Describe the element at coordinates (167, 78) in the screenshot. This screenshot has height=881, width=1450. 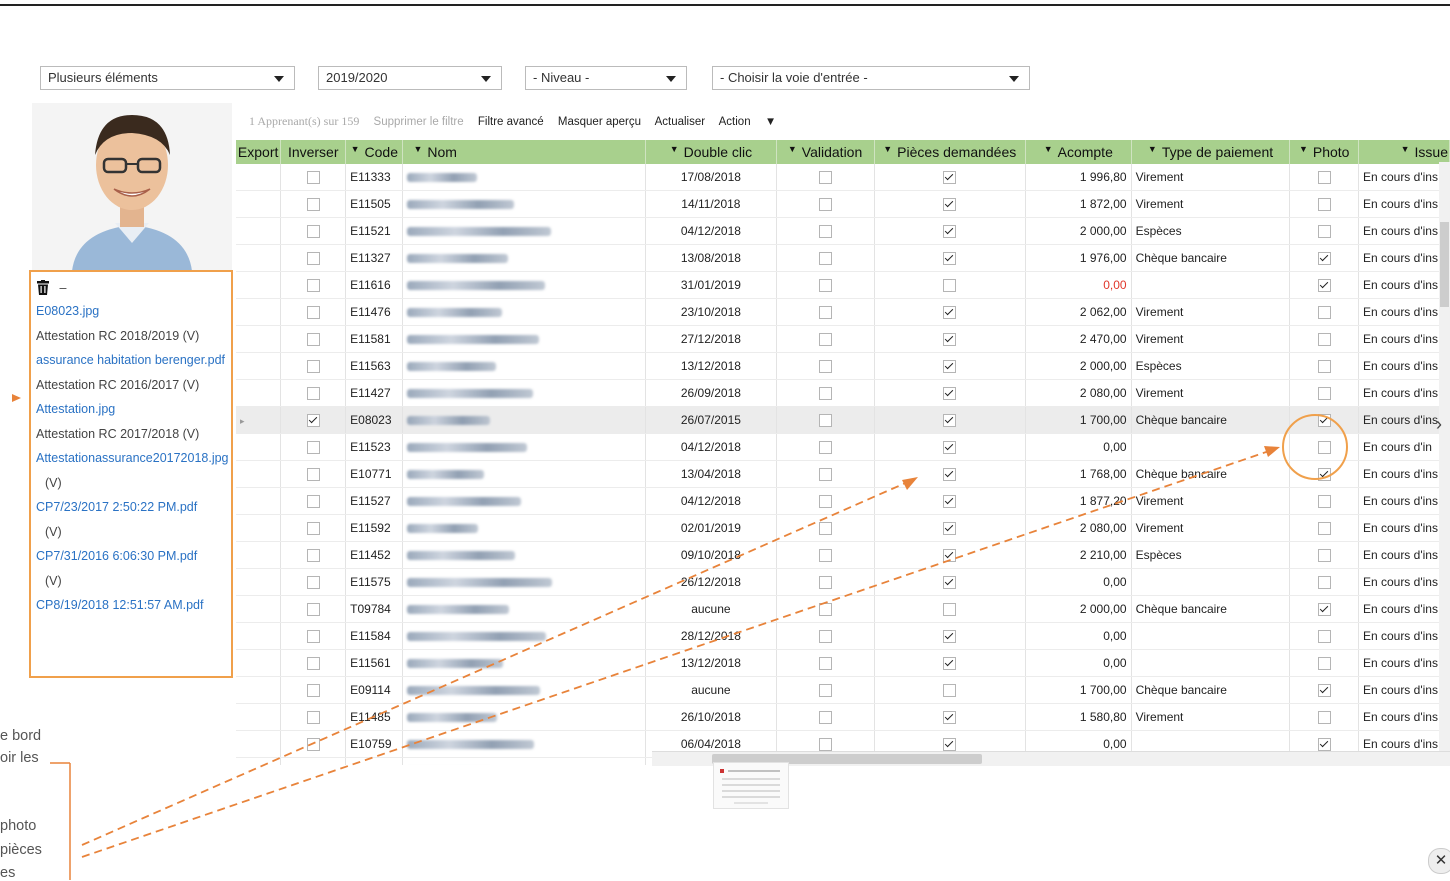
I see `filter-select-1: Plusieurs éléments` at that location.